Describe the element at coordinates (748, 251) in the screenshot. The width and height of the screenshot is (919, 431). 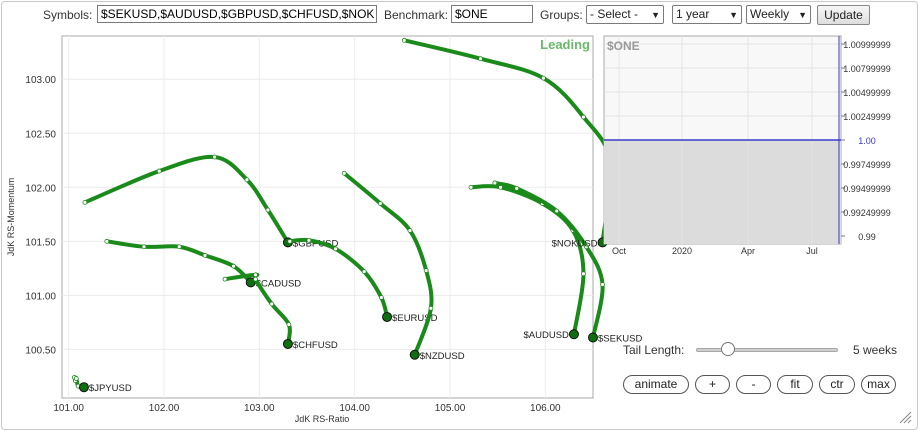
I see `benchmark-x-tick-label: Apr` at that location.